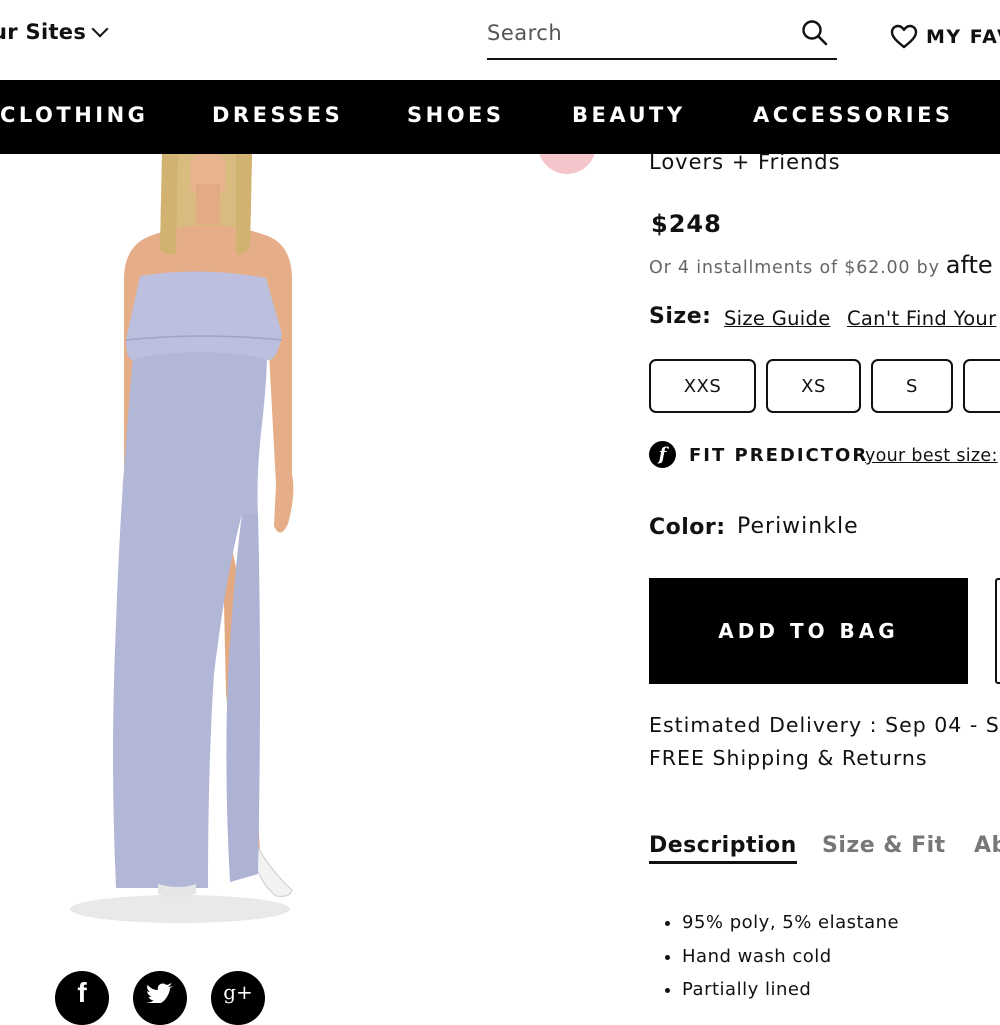 Image resolution: width=1000 pixels, height=1025 pixels. I want to click on installments-info: Or 4 installments of $62.00 by afte, so click(821, 265).